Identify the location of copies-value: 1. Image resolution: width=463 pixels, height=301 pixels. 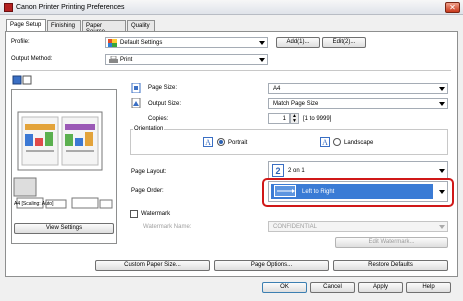
(284, 119).